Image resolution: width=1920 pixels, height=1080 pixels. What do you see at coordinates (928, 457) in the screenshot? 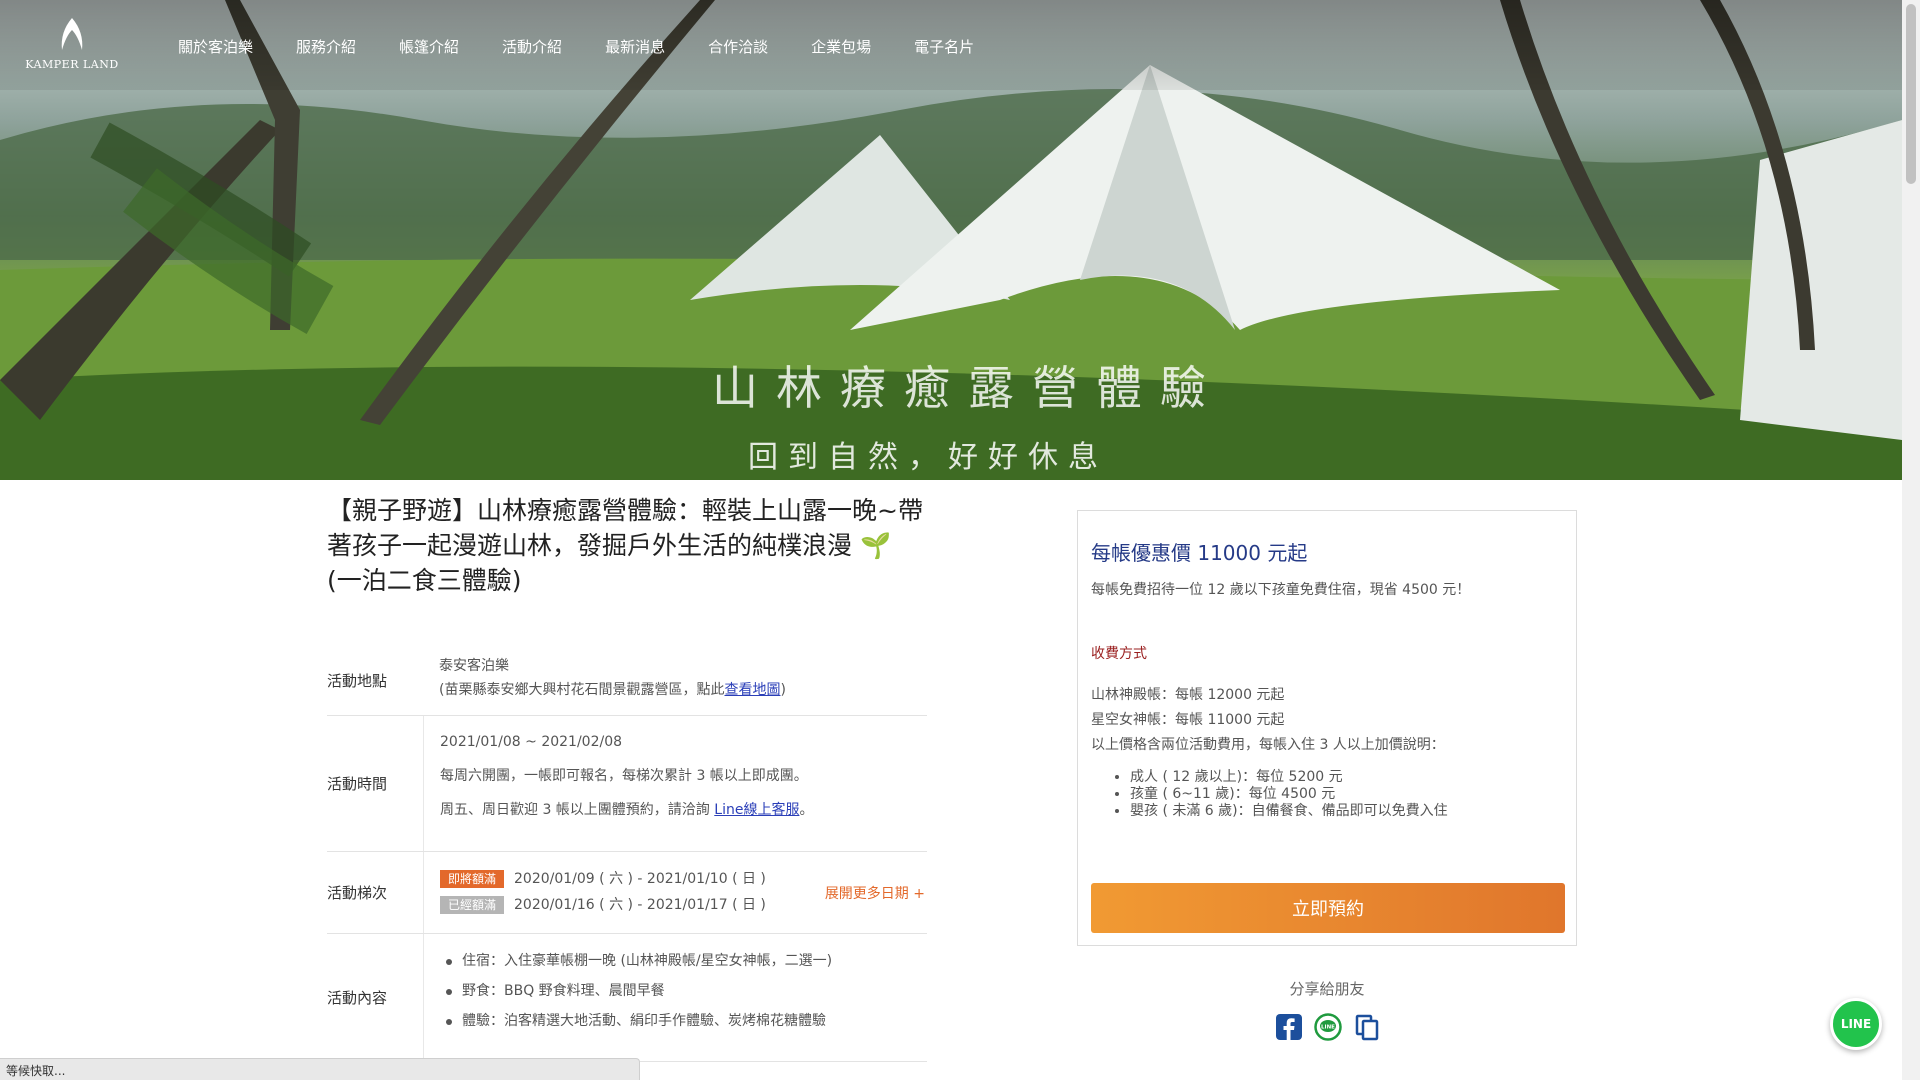
I see `hero-subtitle: 回到自然，好好休息` at bounding box center [928, 457].